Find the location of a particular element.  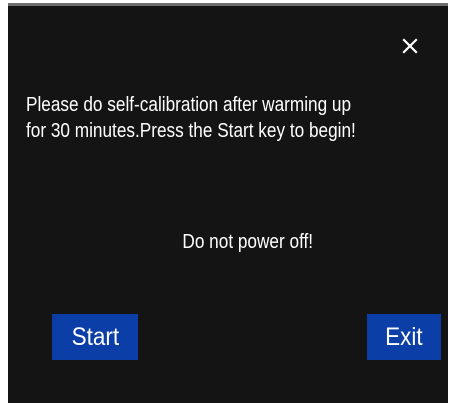

exit-button-label: Exit is located at coordinates (404, 337).